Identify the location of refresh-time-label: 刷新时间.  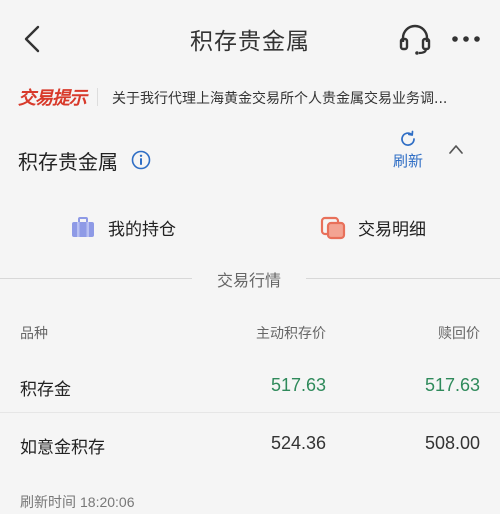
(48, 503).